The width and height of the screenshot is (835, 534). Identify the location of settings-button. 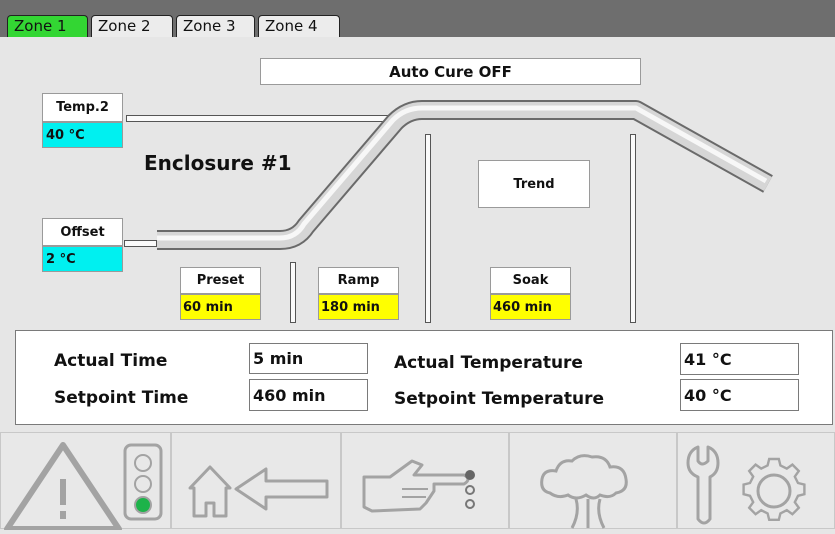
(756, 480).